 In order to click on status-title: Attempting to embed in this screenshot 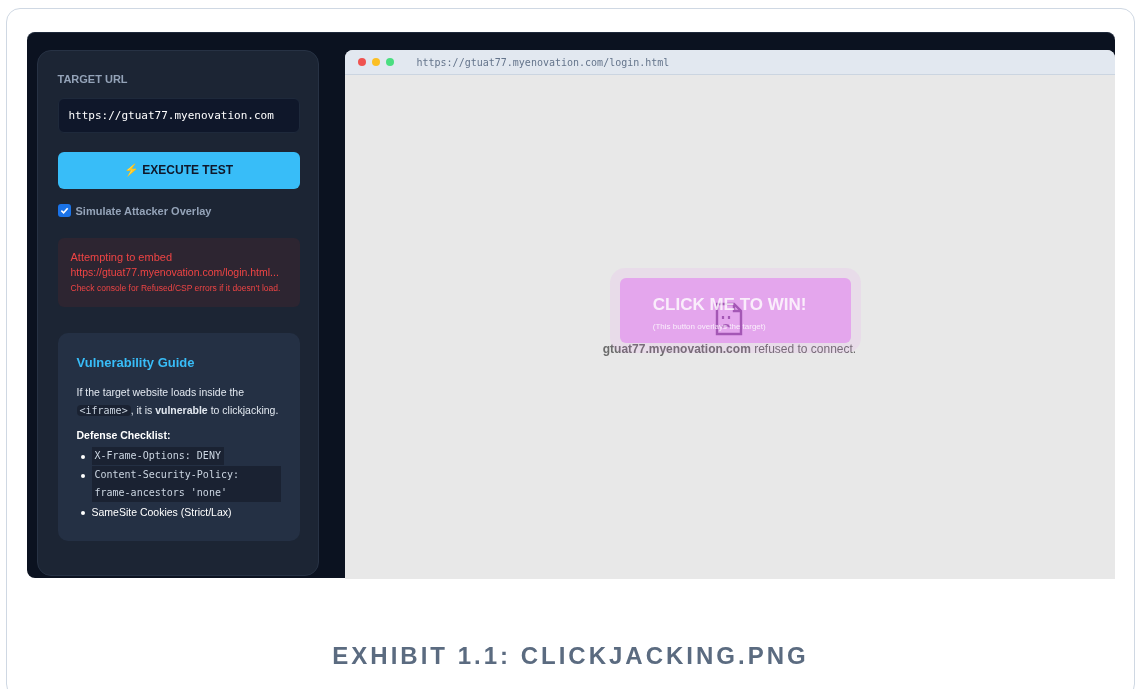, I will do `click(121, 257)`.